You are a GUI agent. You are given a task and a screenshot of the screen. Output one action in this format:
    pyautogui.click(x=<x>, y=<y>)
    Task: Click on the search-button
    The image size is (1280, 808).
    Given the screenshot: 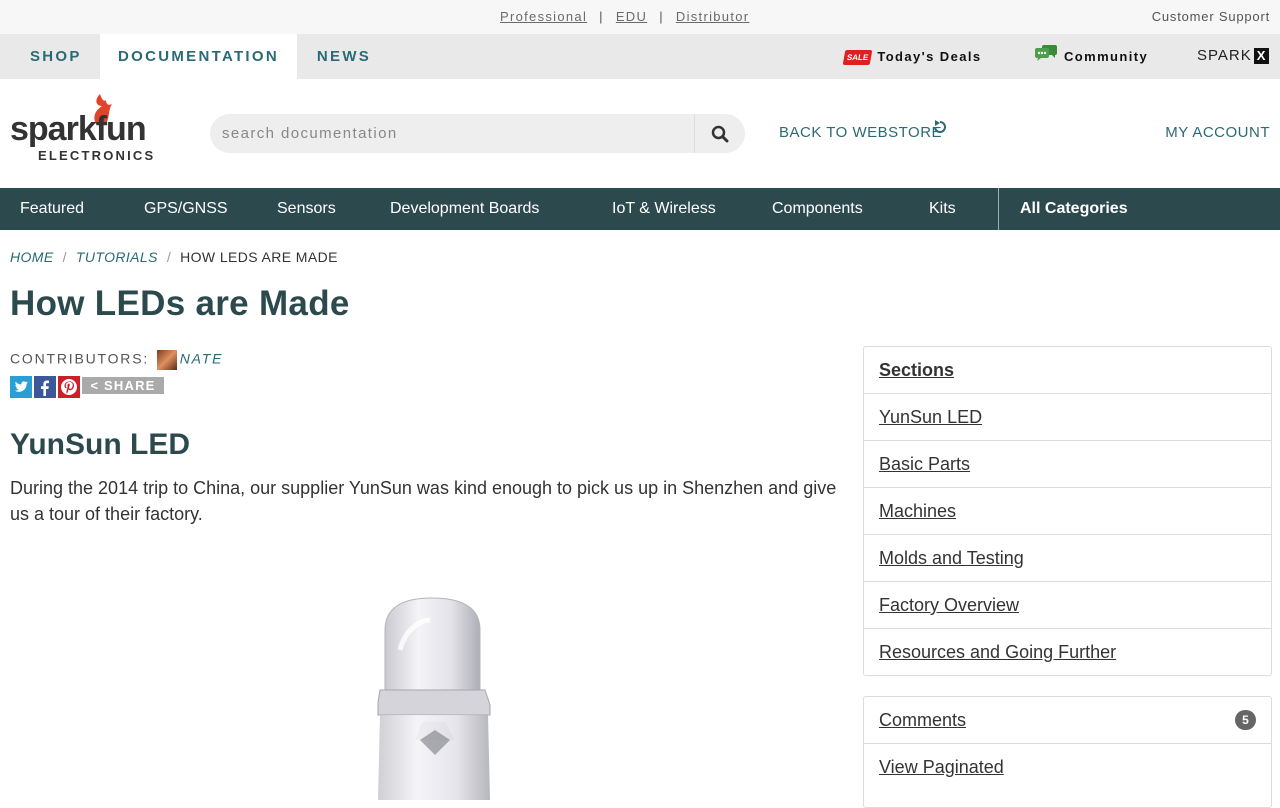 What is the action you would take?
    pyautogui.click(x=719, y=133)
    